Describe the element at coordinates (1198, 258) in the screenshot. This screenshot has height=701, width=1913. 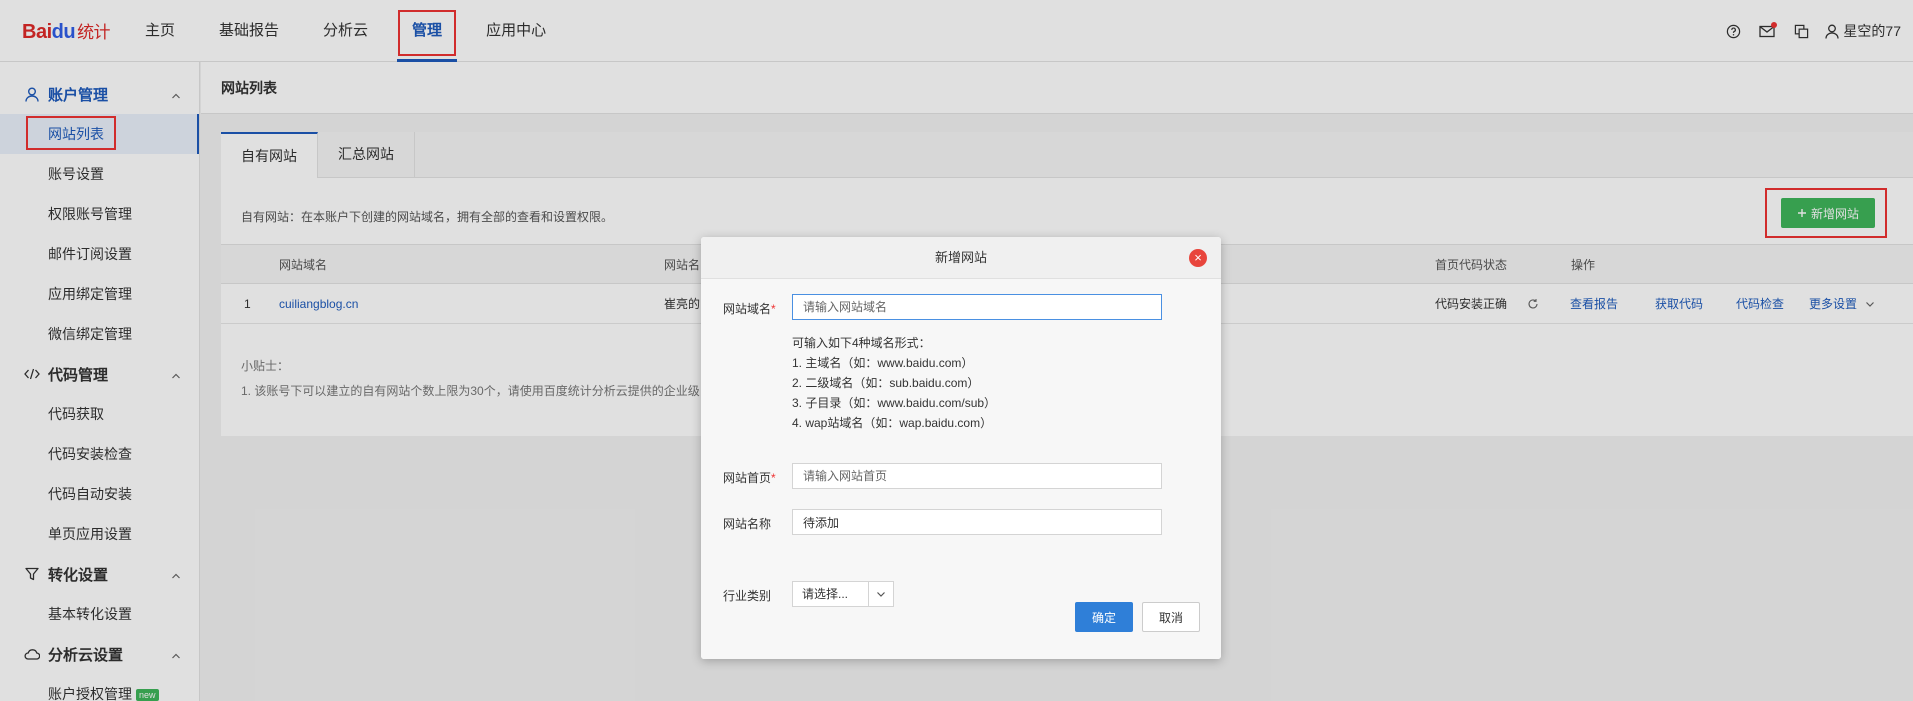
I see `close-icon: ×` at that location.